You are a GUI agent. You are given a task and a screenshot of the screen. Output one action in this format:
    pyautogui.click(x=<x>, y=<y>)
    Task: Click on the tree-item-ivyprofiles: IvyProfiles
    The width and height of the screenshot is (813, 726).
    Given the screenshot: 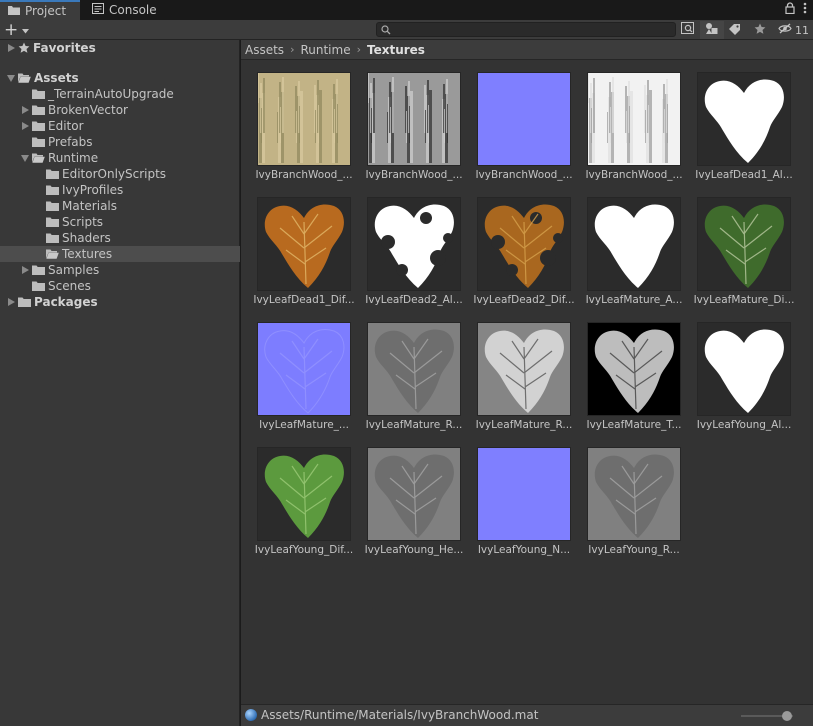 What is the action you would take?
    pyautogui.click(x=120, y=190)
    